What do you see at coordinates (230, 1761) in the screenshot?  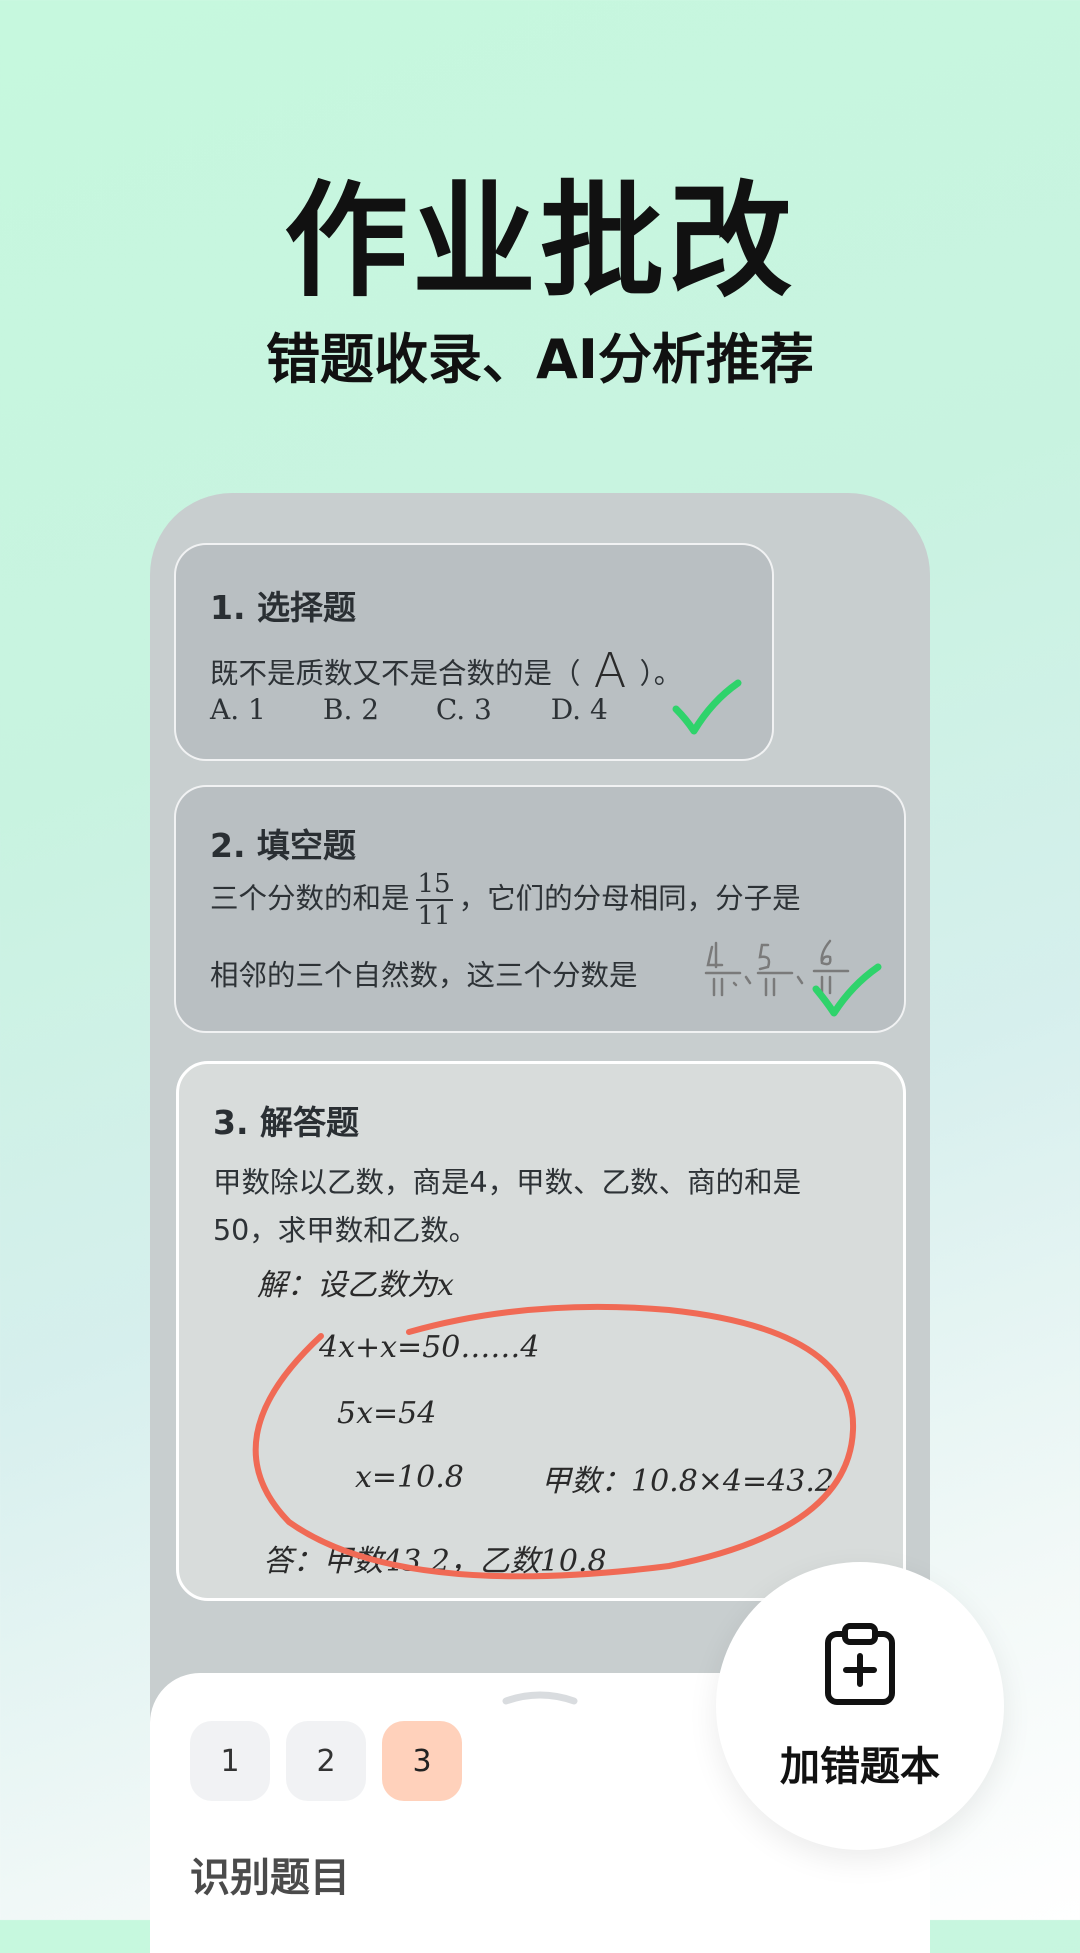 I see `page-button-1: 1` at bounding box center [230, 1761].